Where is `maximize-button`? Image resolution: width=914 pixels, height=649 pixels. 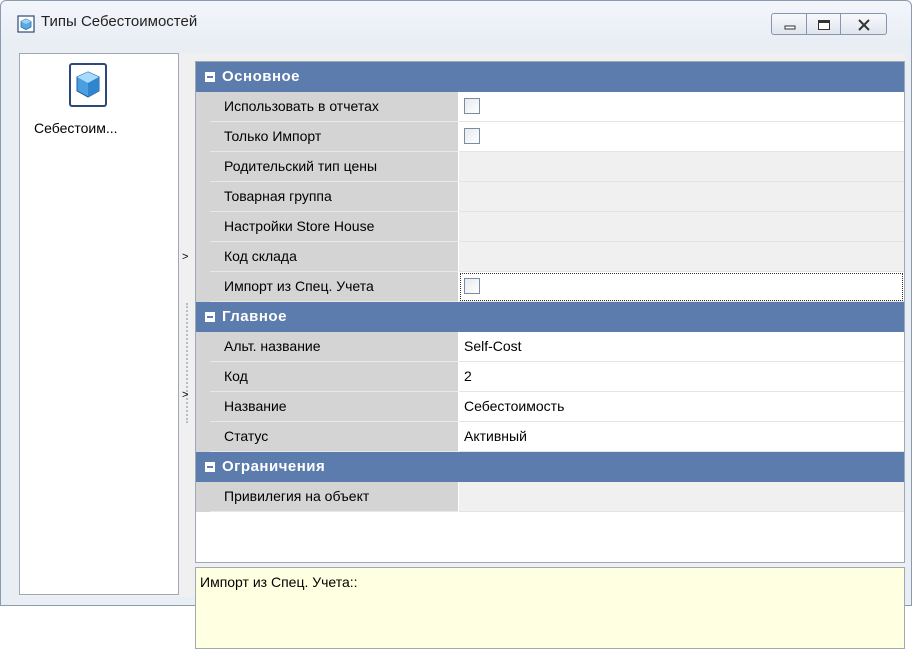 maximize-button is located at coordinates (824, 24).